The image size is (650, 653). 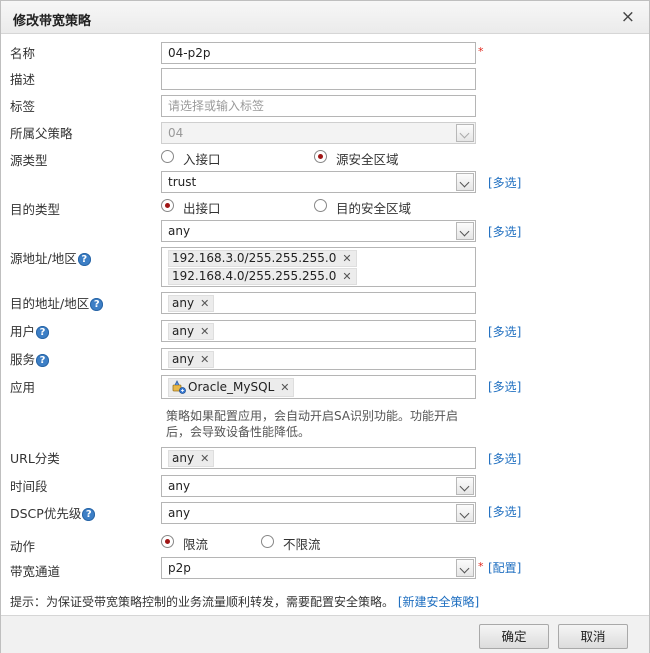 What do you see at coordinates (35, 209) in the screenshot?
I see `dst-type-label: 目的类型` at bounding box center [35, 209].